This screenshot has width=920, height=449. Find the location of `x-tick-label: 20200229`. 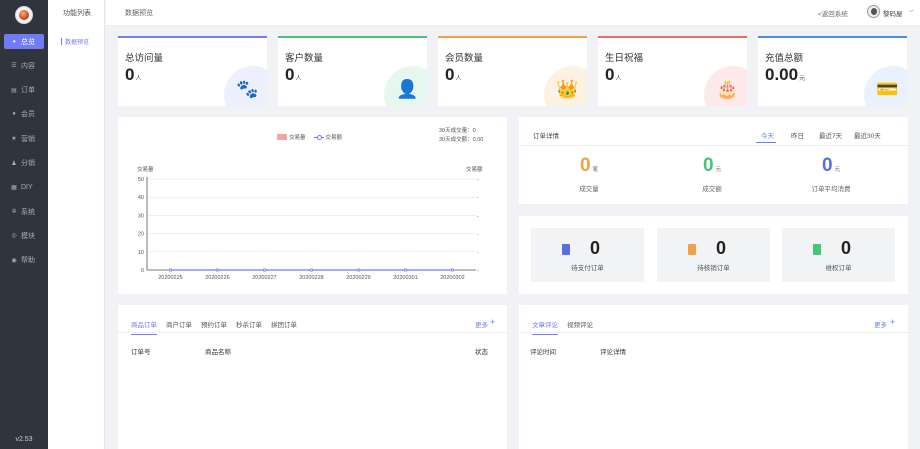

x-tick-label: 20200229 is located at coordinates (358, 278).